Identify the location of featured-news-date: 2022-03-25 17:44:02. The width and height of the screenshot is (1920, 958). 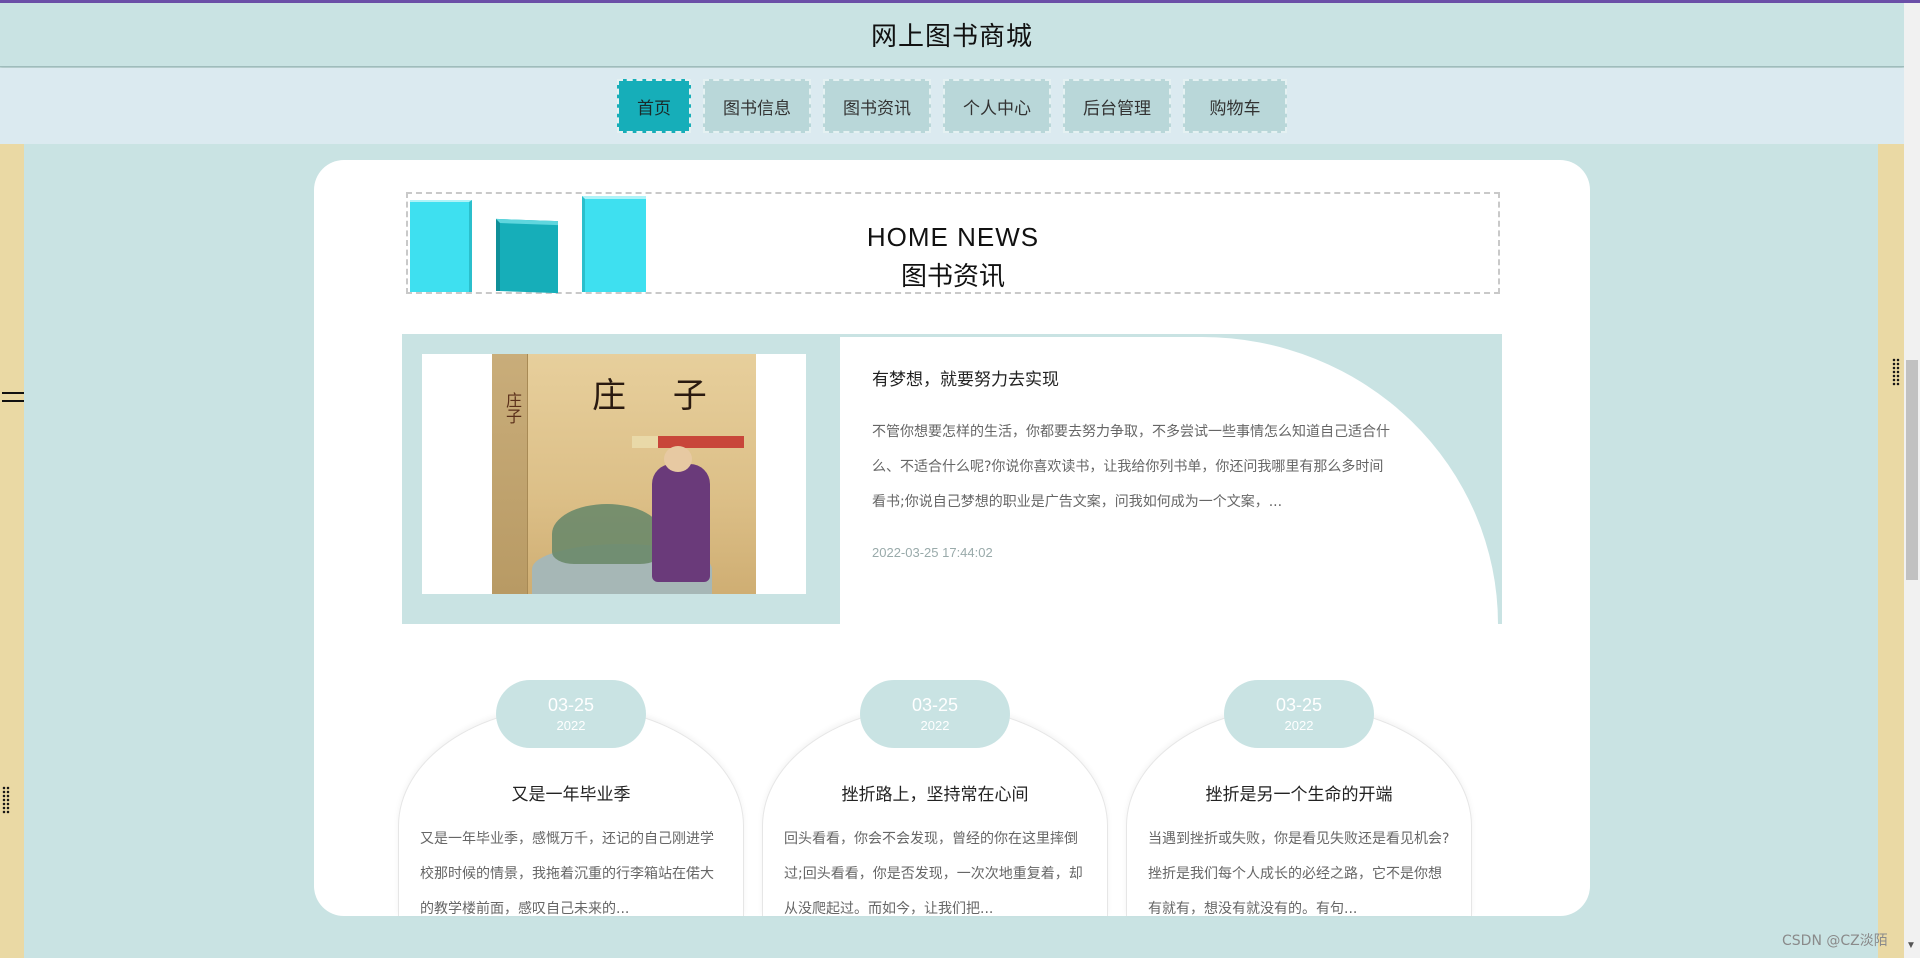
(932, 552).